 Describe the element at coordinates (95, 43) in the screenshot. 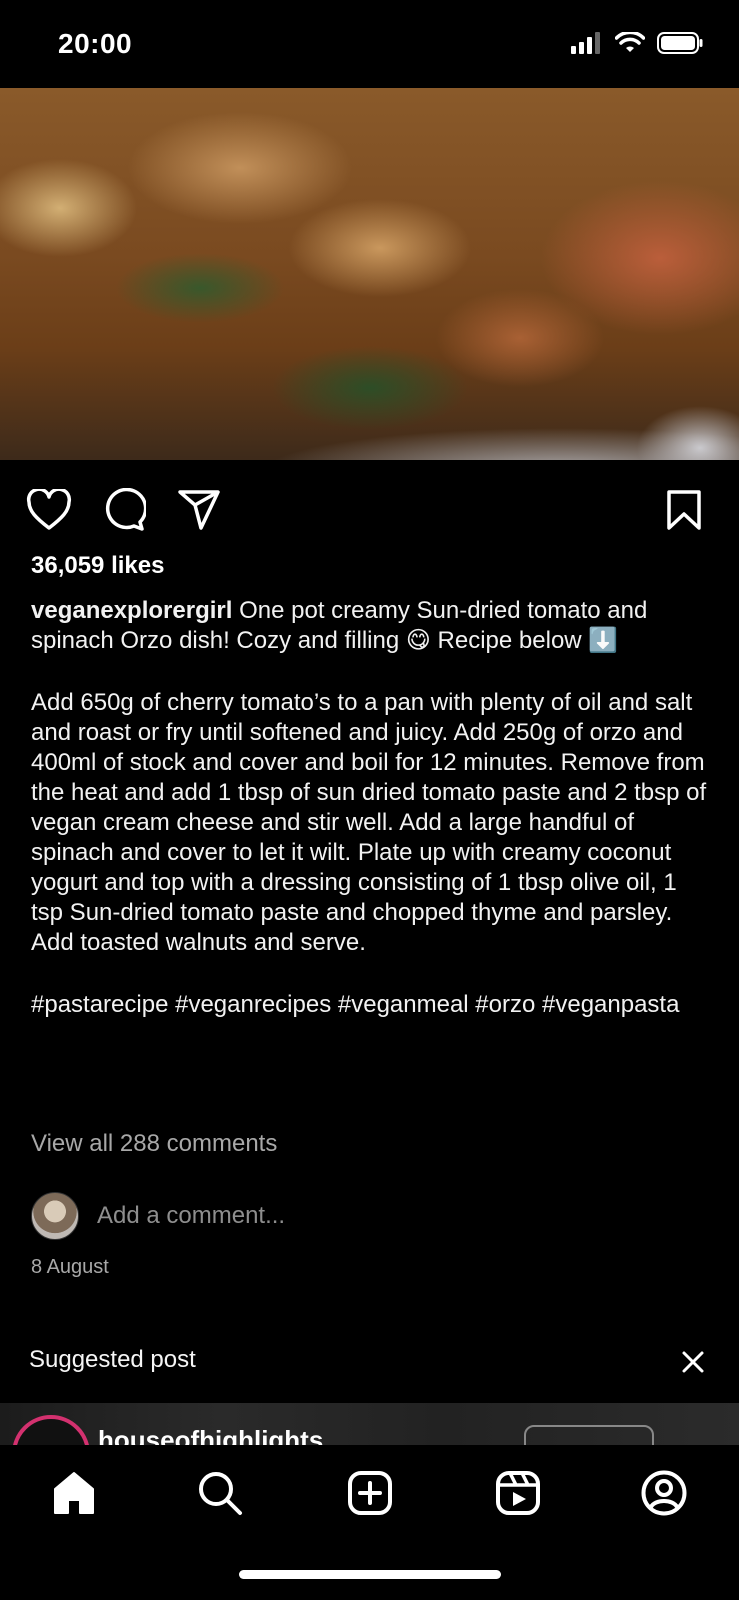

I see `status-time: 20:00` at that location.